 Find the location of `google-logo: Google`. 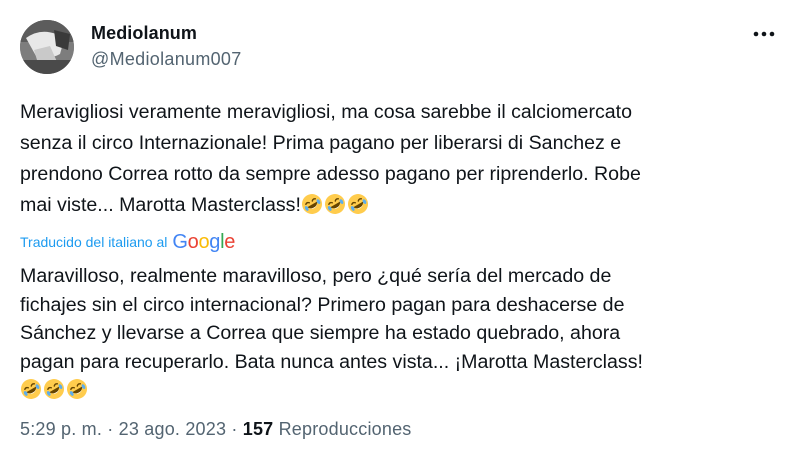

google-logo: Google is located at coordinates (203, 242).